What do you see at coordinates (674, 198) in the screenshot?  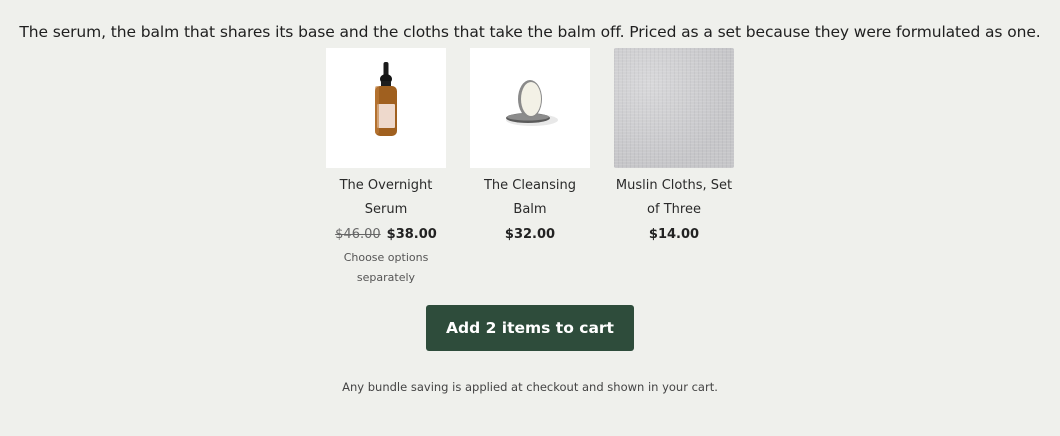 I see `product-name: Muslin Cloths, Set of Three` at bounding box center [674, 198].